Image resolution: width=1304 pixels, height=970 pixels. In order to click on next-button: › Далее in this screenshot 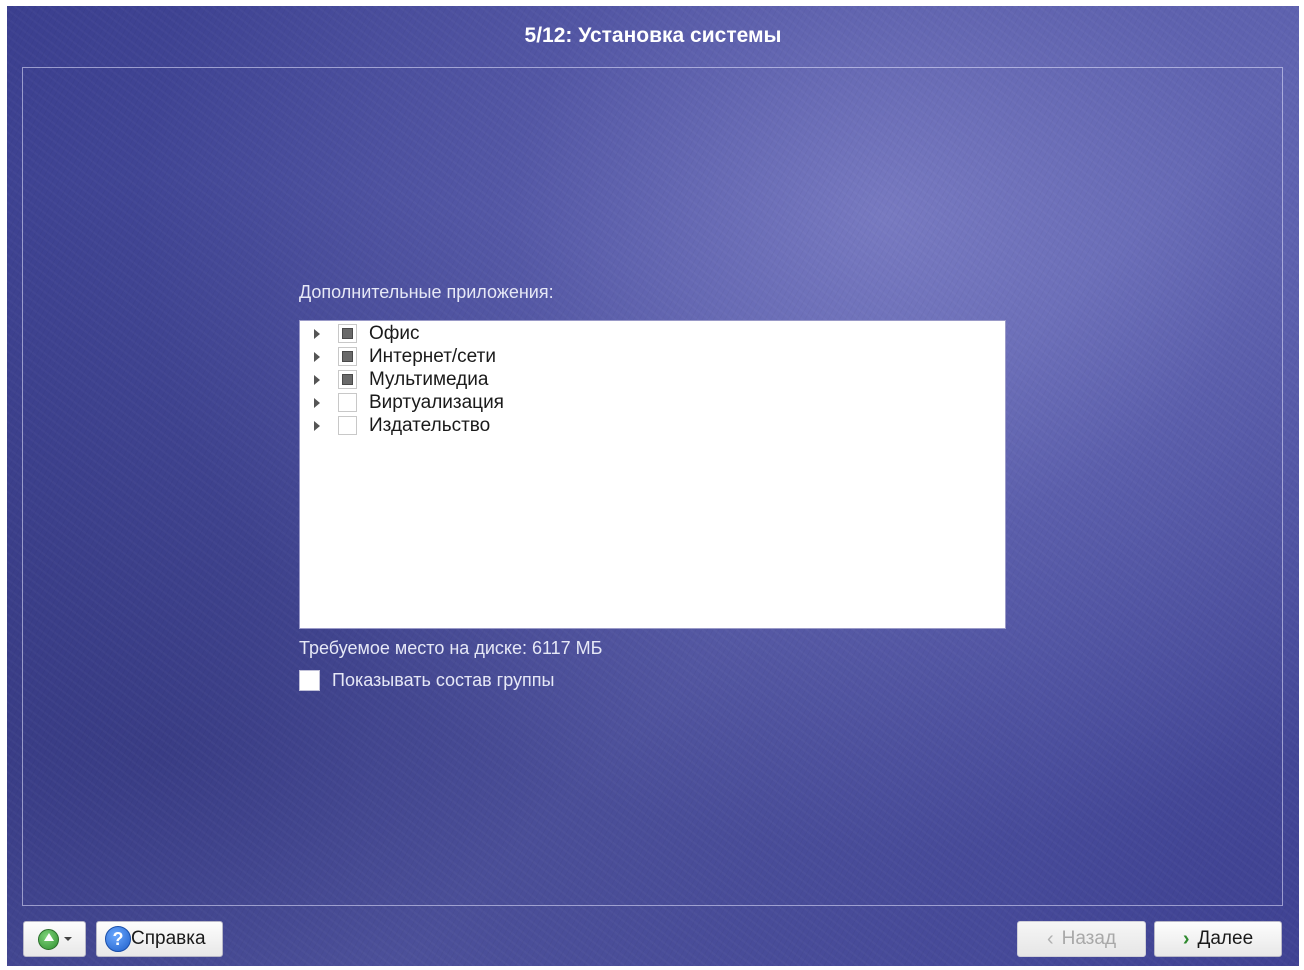, I will do `click(1218, 939)`.